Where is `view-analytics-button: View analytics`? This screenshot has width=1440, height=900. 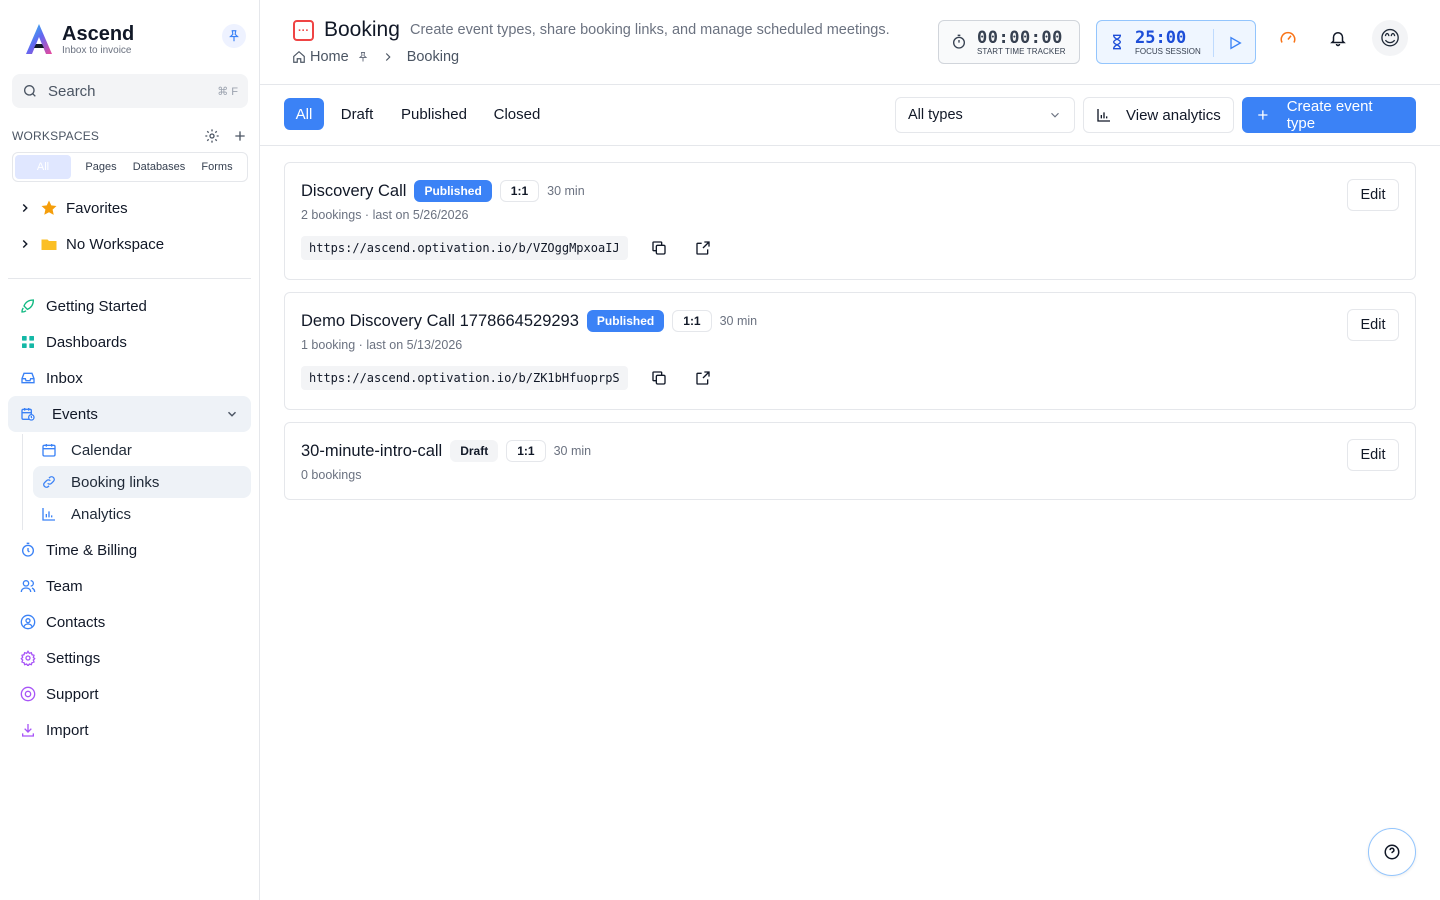 view-analytics-button: View analytics is located at coordinates (1158, 115).